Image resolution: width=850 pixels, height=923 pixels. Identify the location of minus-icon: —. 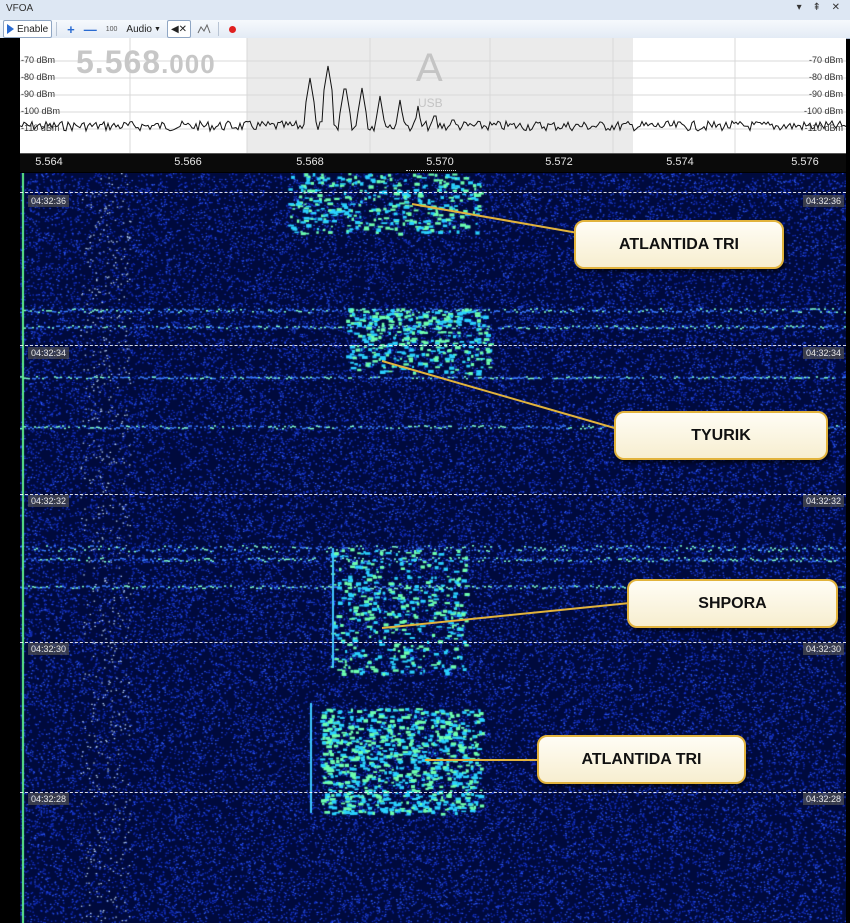
(90, 29).